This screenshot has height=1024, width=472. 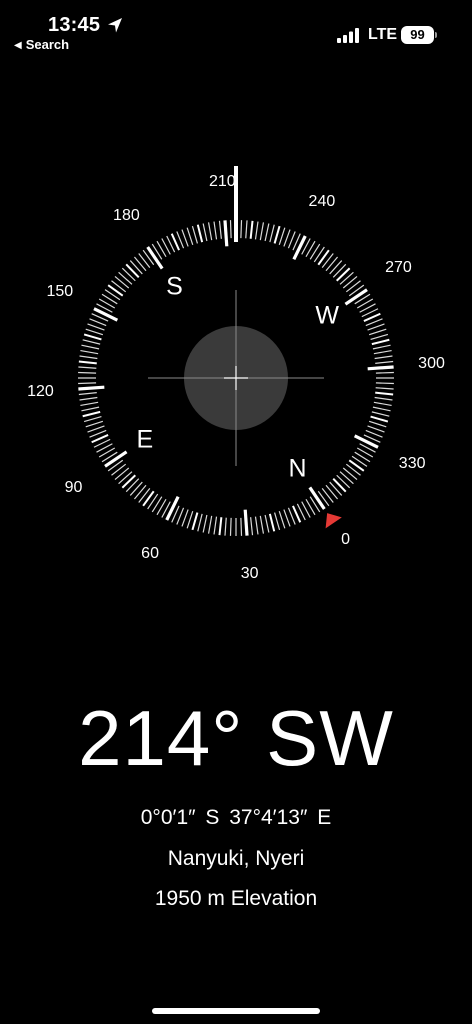 I want to click on network-type: LTE, so click(x=383, y=34).